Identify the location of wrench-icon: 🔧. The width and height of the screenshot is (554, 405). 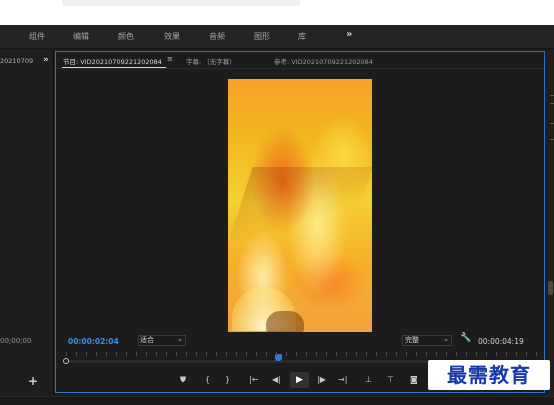
(465, 338).